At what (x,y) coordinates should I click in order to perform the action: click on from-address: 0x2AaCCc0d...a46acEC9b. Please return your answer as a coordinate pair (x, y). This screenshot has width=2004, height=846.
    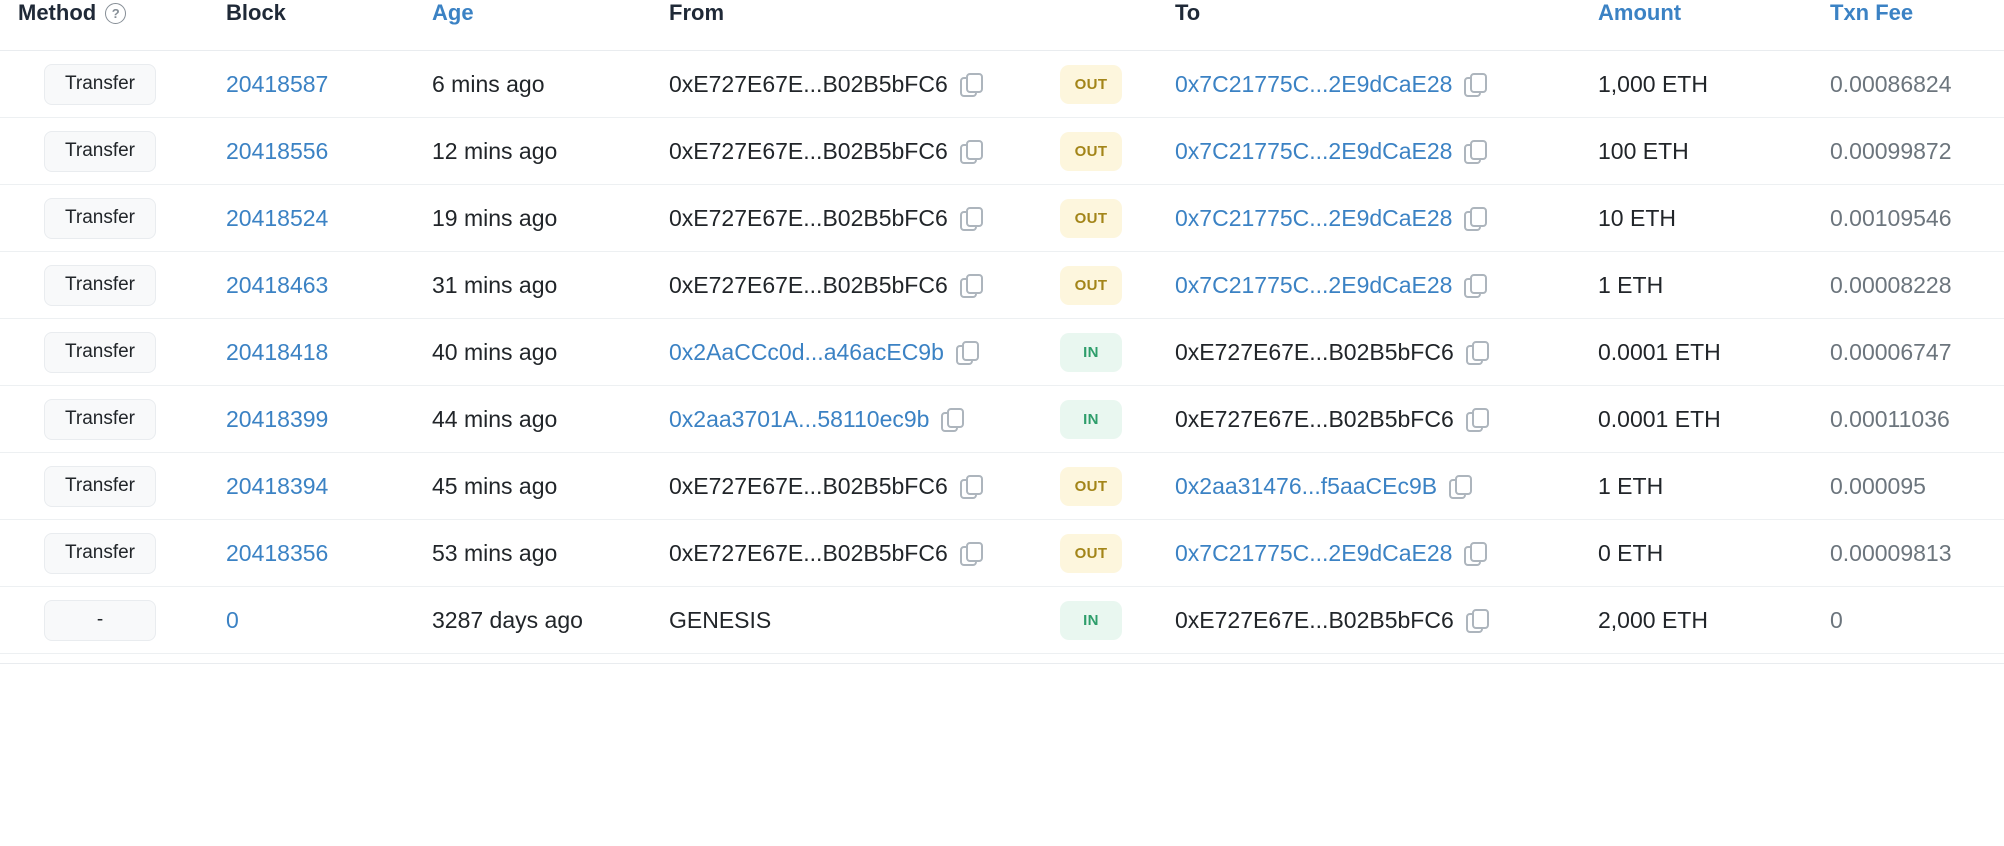
    Looking at the image, I should click on (806, 352).